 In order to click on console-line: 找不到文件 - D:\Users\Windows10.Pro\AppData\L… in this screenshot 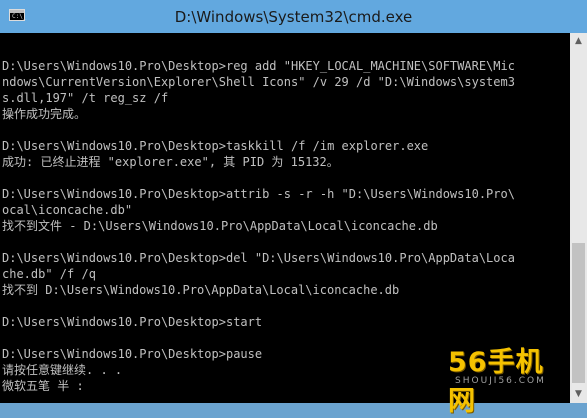, I will do `click(220, 226)`.